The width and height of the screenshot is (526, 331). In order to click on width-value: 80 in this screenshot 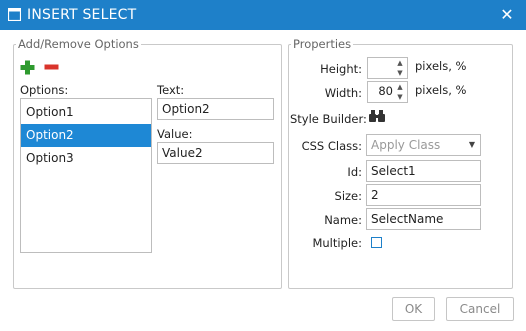, I will do `click(385, 91)`.